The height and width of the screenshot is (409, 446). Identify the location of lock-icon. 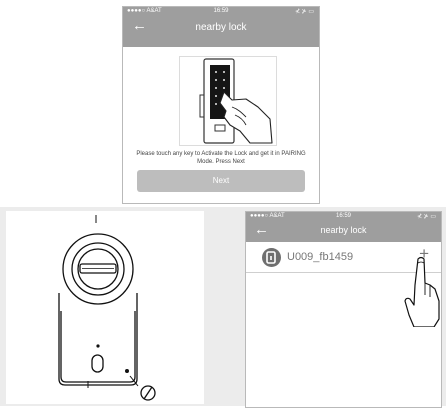
(271, 257).